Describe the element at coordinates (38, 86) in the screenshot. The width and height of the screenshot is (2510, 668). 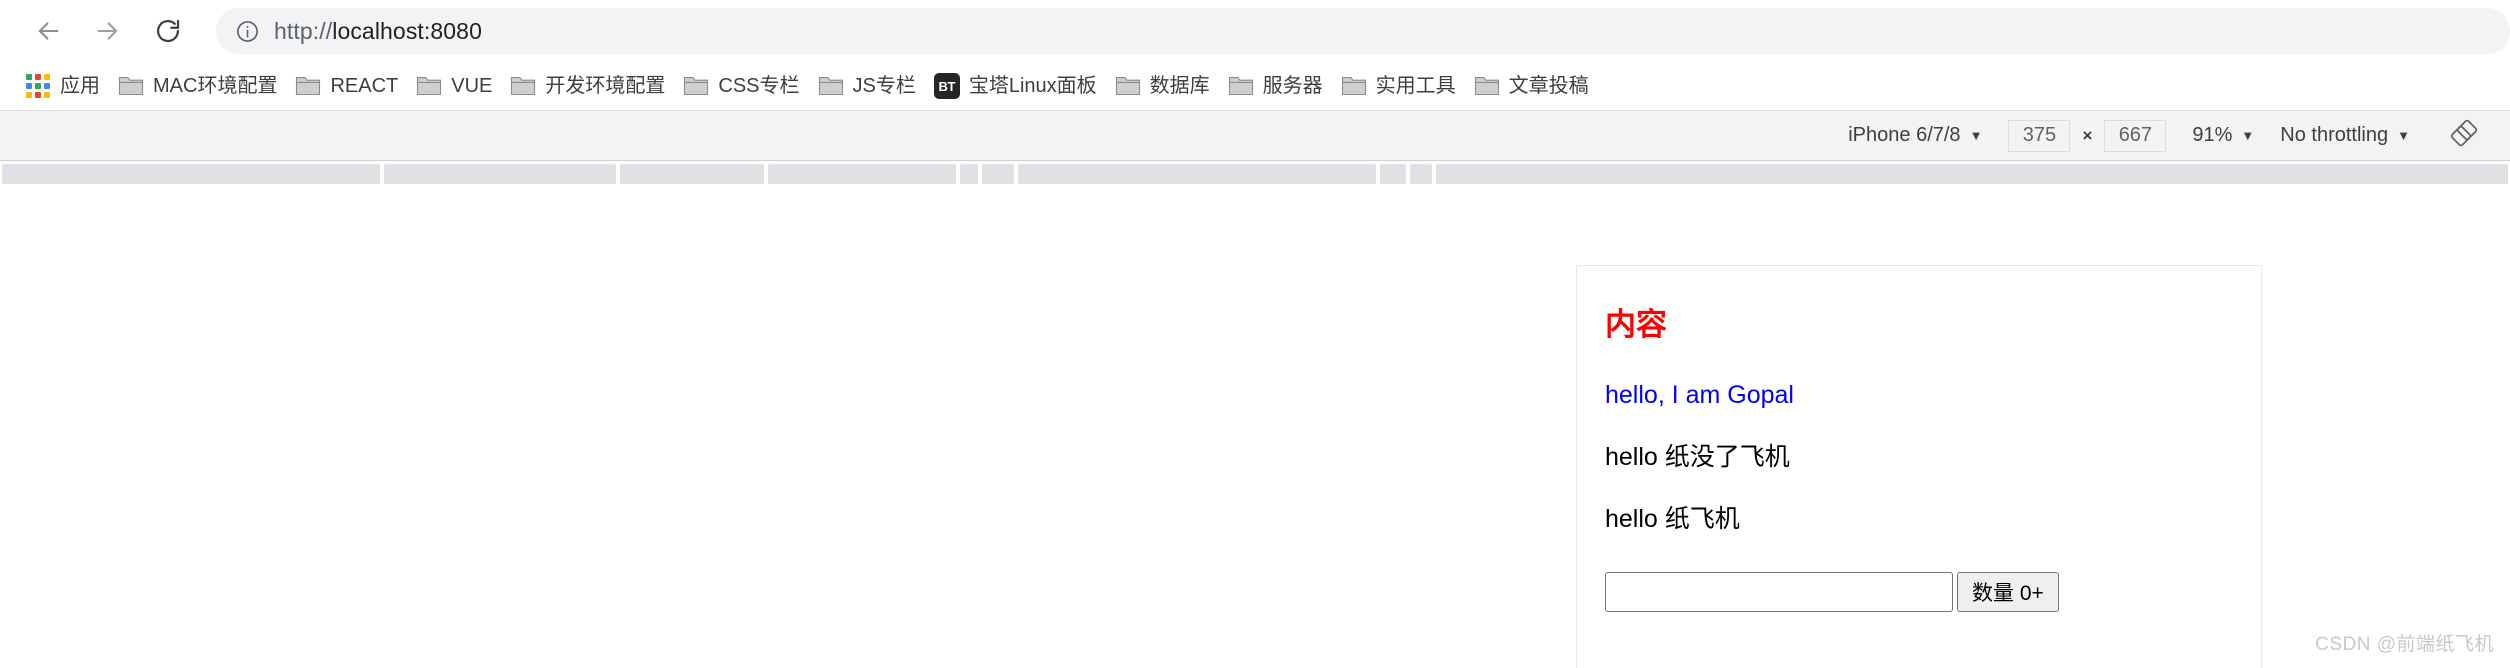
I see `apps-grid-icon` at that location.